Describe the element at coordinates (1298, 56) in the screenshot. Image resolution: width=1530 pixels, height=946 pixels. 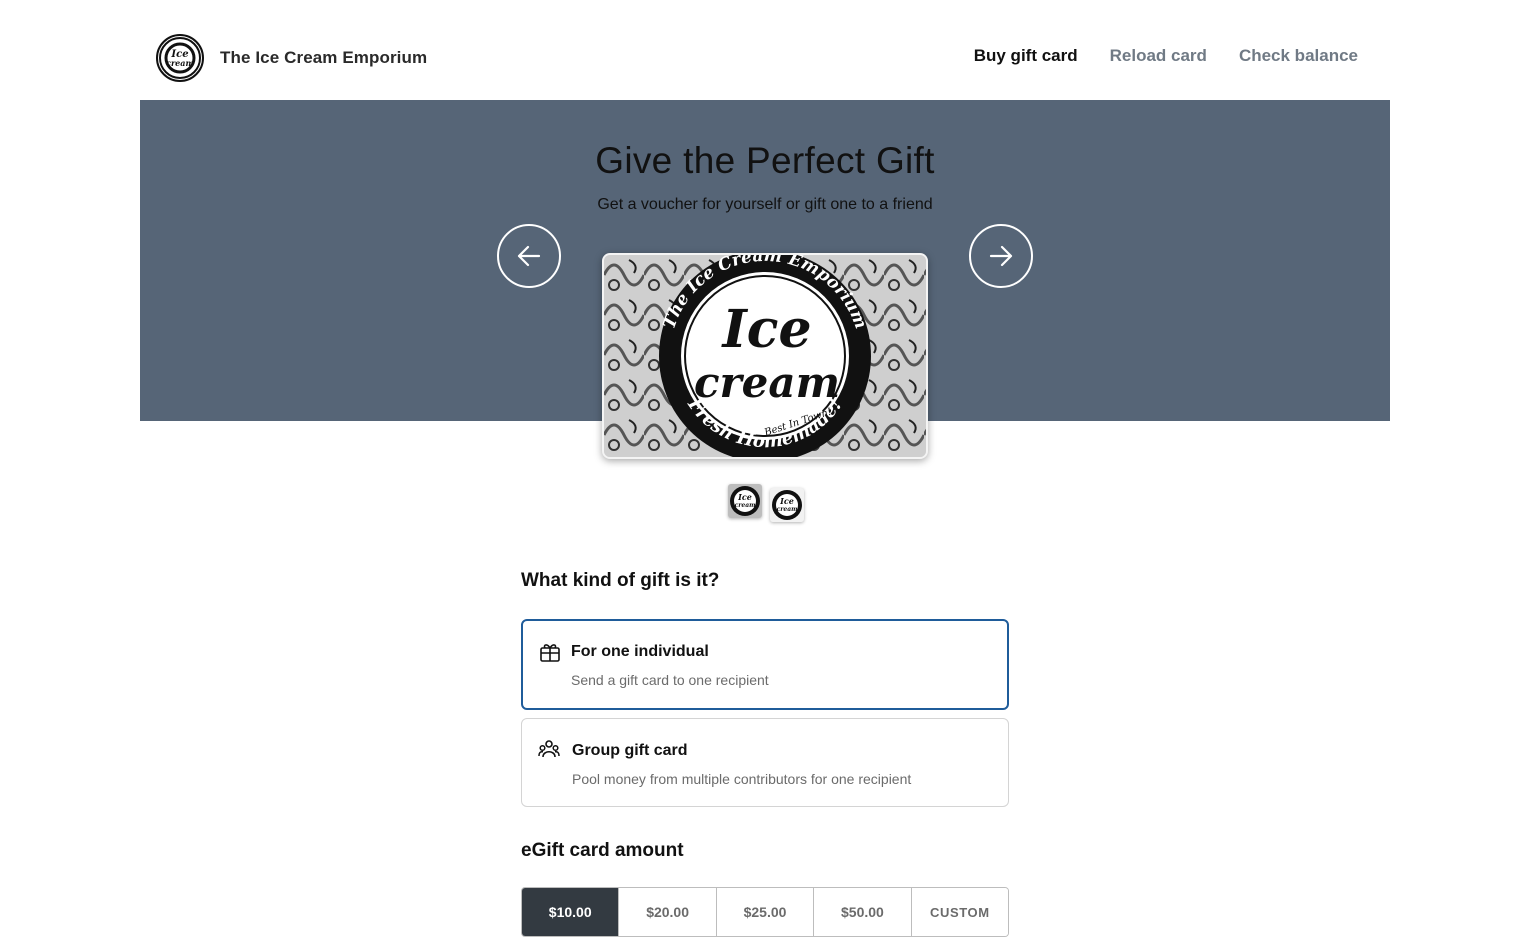
I see `nav-check-balance: Check balance` at that location.